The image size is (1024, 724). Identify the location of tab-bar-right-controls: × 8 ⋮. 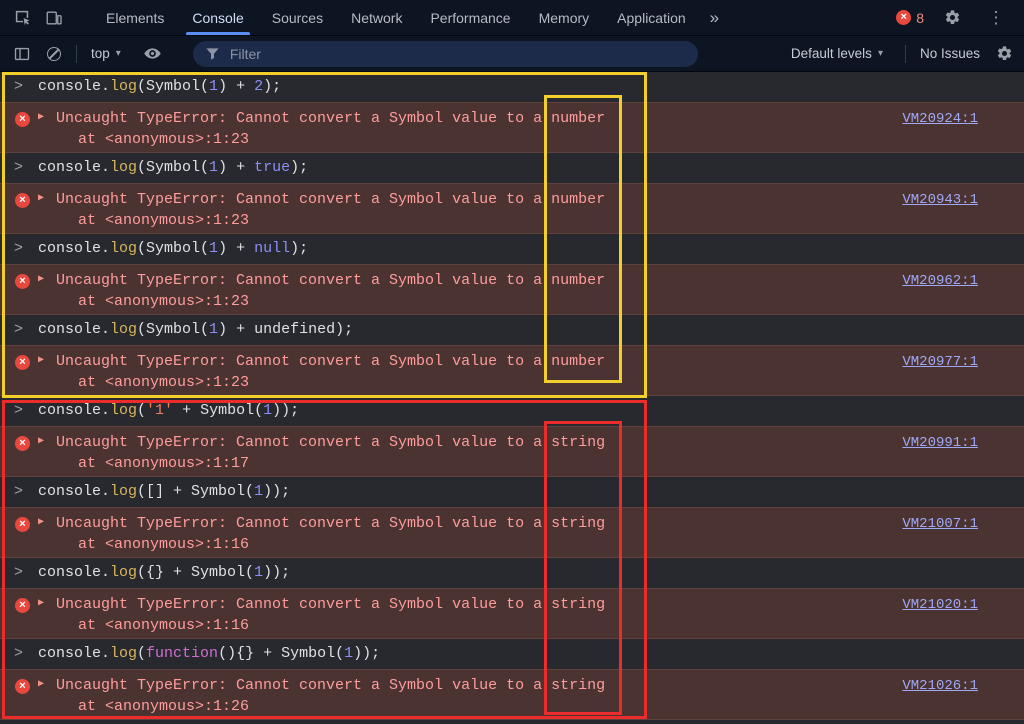
(960, 17).